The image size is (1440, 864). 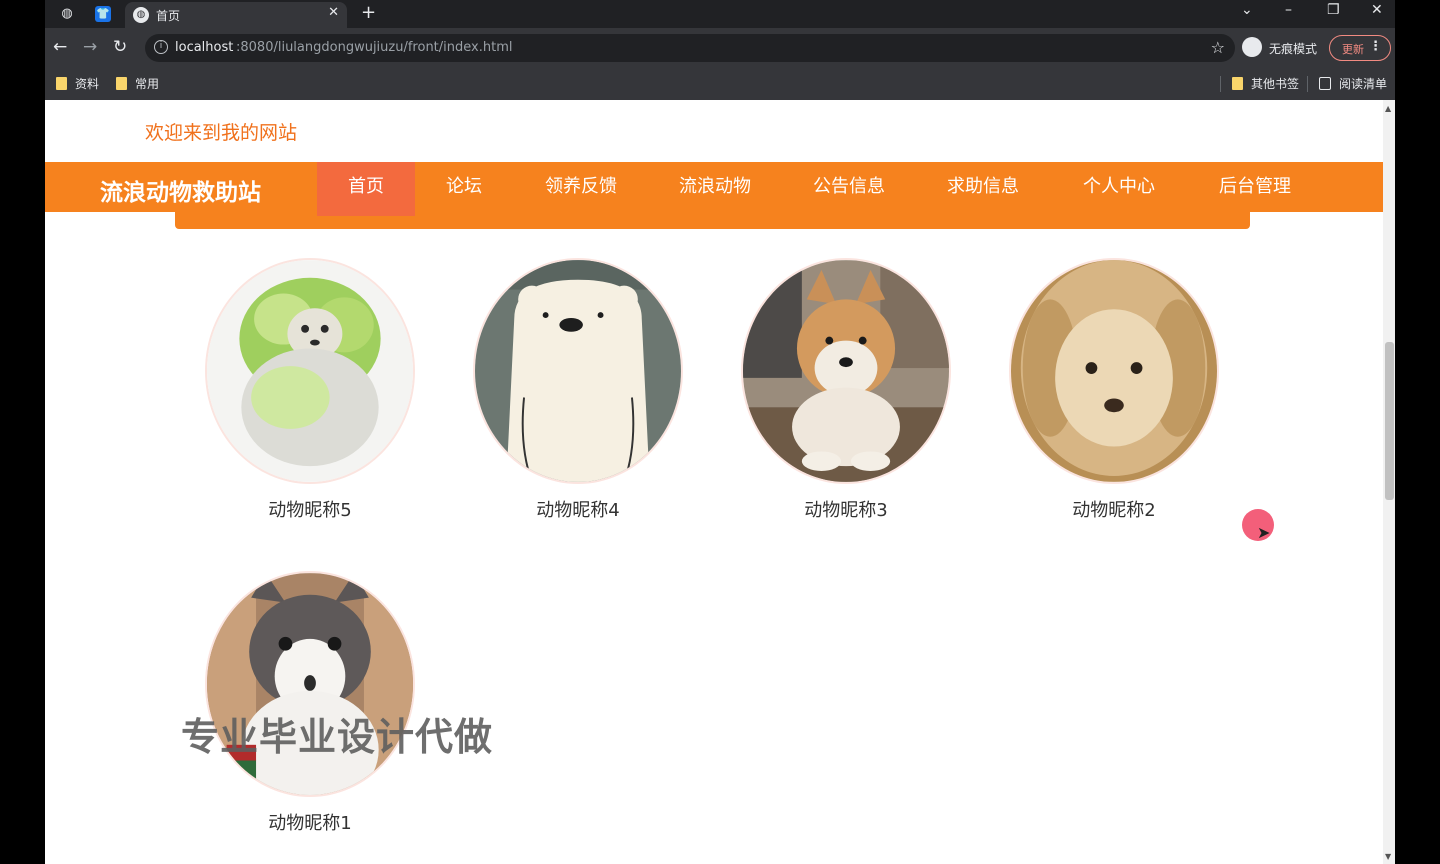 I want to click on ice-bear-cartoon, so click(x=578, y=371).